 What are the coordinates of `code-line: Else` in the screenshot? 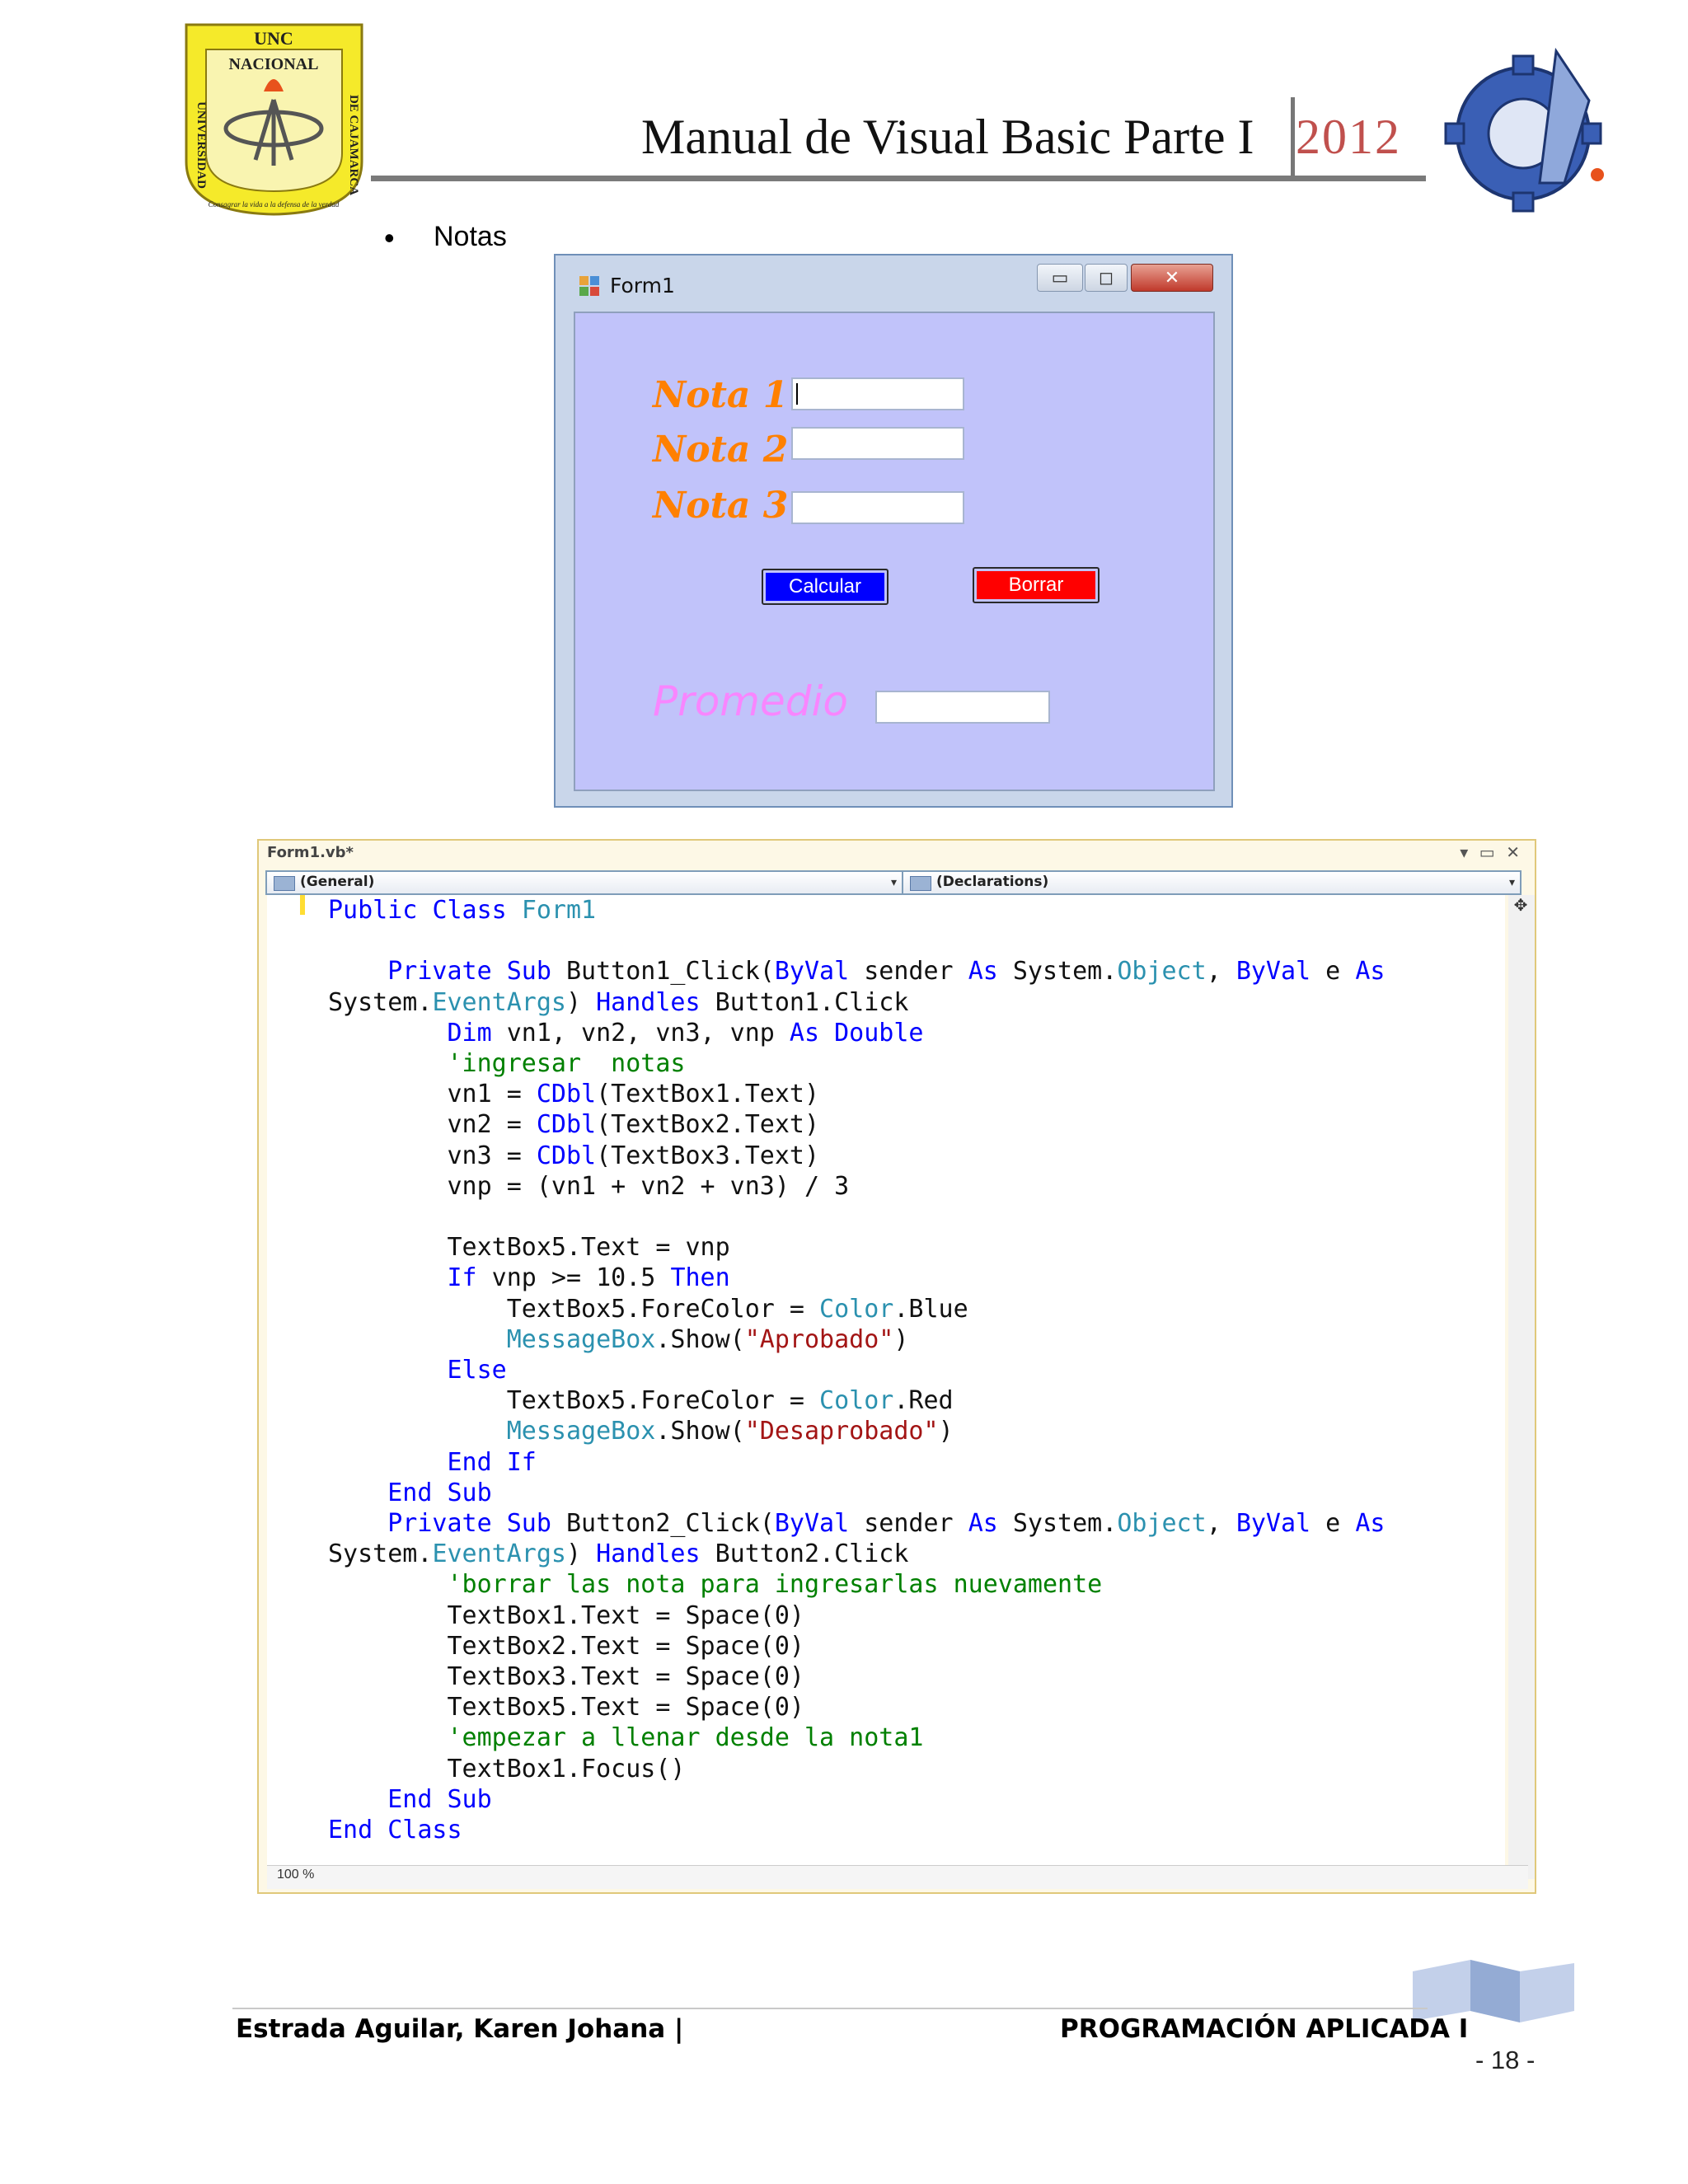 It's located at (418, 1370).